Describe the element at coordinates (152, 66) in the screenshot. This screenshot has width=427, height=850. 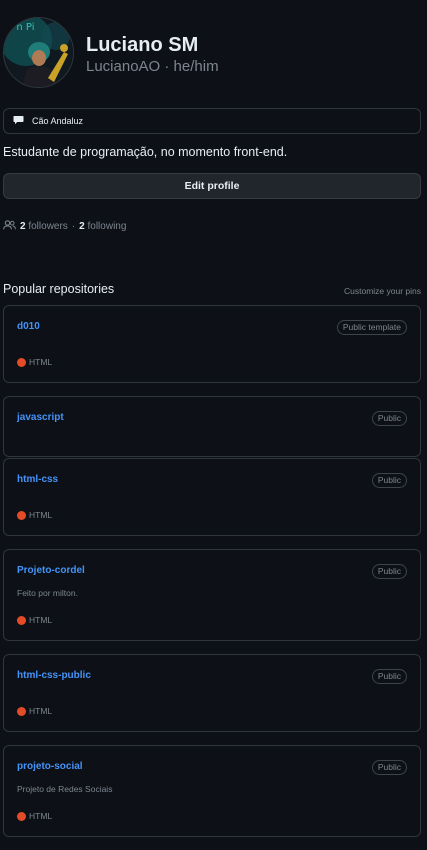
I see `profile-username: LucianoAO · he/him` at that location.